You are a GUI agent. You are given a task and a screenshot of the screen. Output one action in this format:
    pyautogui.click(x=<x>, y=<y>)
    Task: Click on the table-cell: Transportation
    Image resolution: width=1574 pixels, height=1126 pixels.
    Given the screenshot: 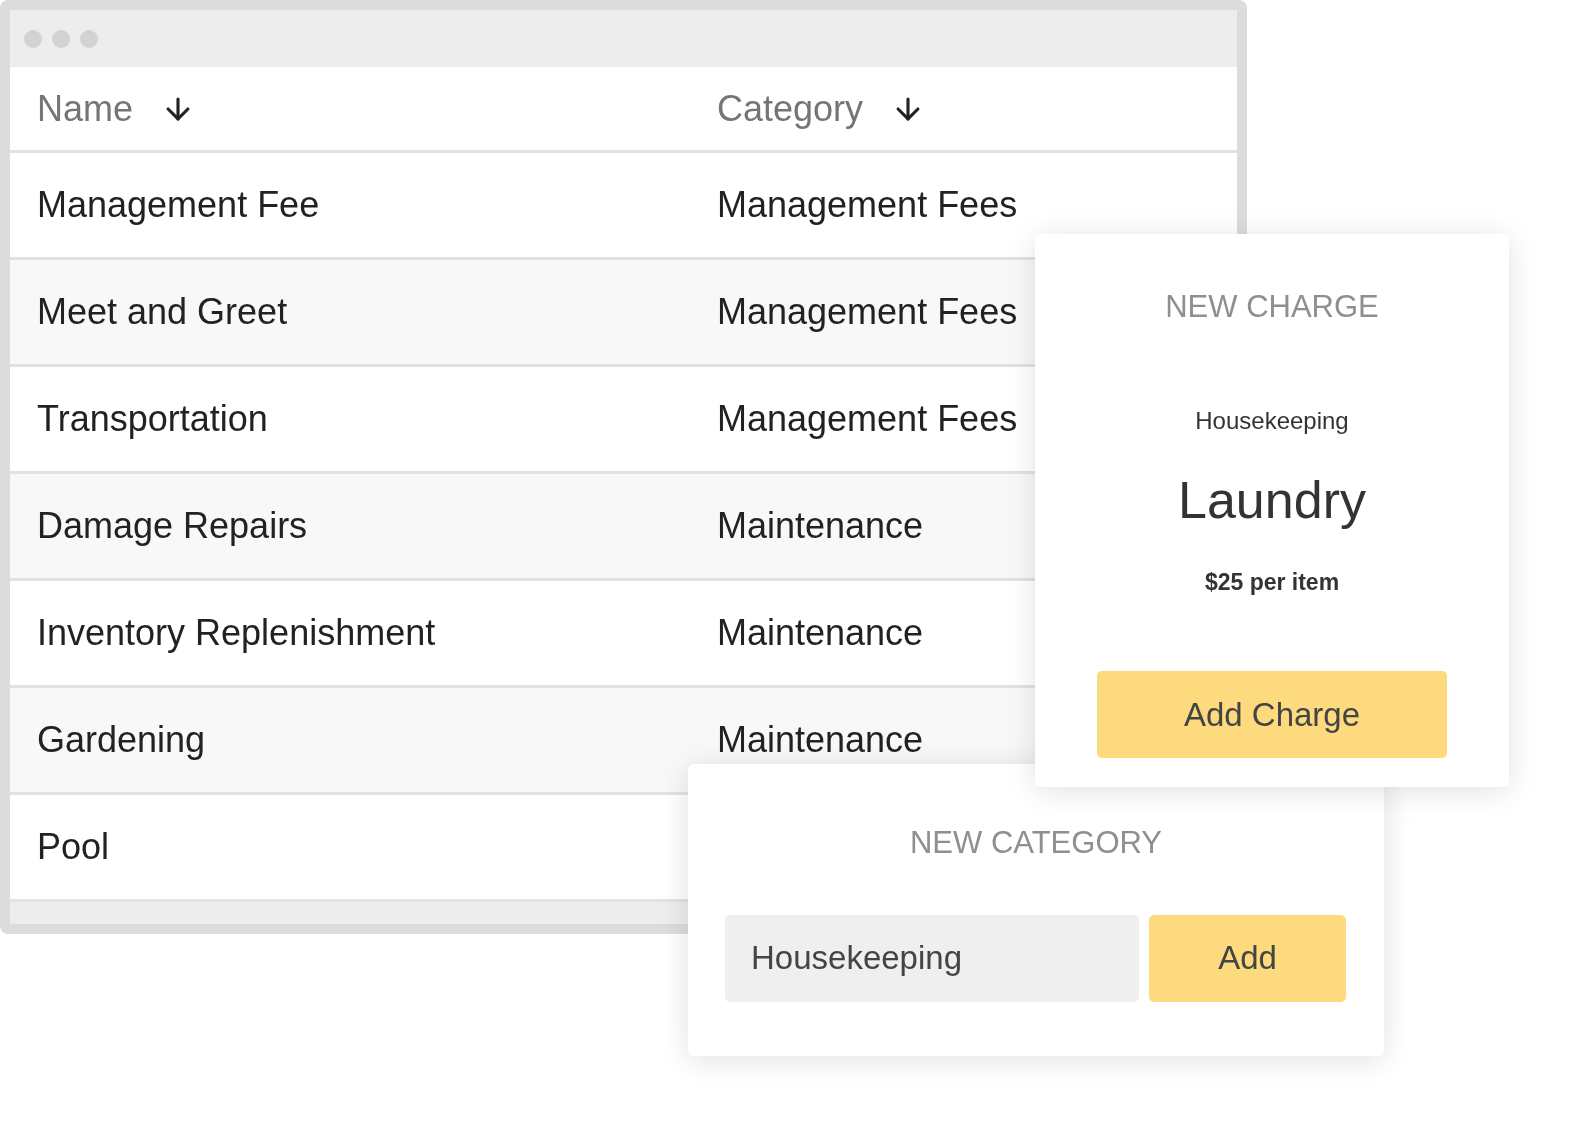 What is the action you would take?
    pyautogui.click(x=152, y=418)
    